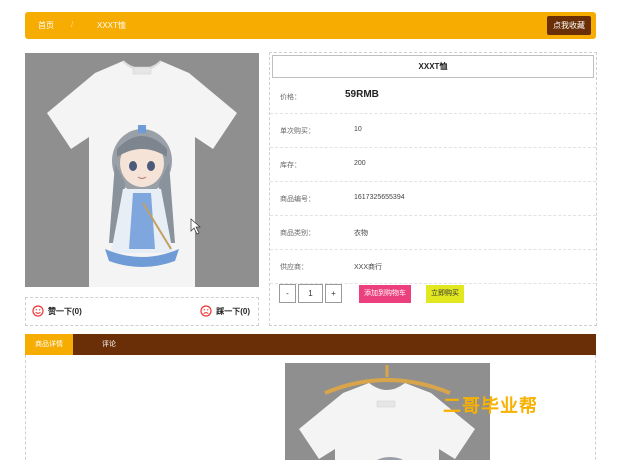  Describe the element at coordinates (310, 25) in the screenshot. I see `header-bar: 首页 / XXXT恤 点我收藏` at that location.